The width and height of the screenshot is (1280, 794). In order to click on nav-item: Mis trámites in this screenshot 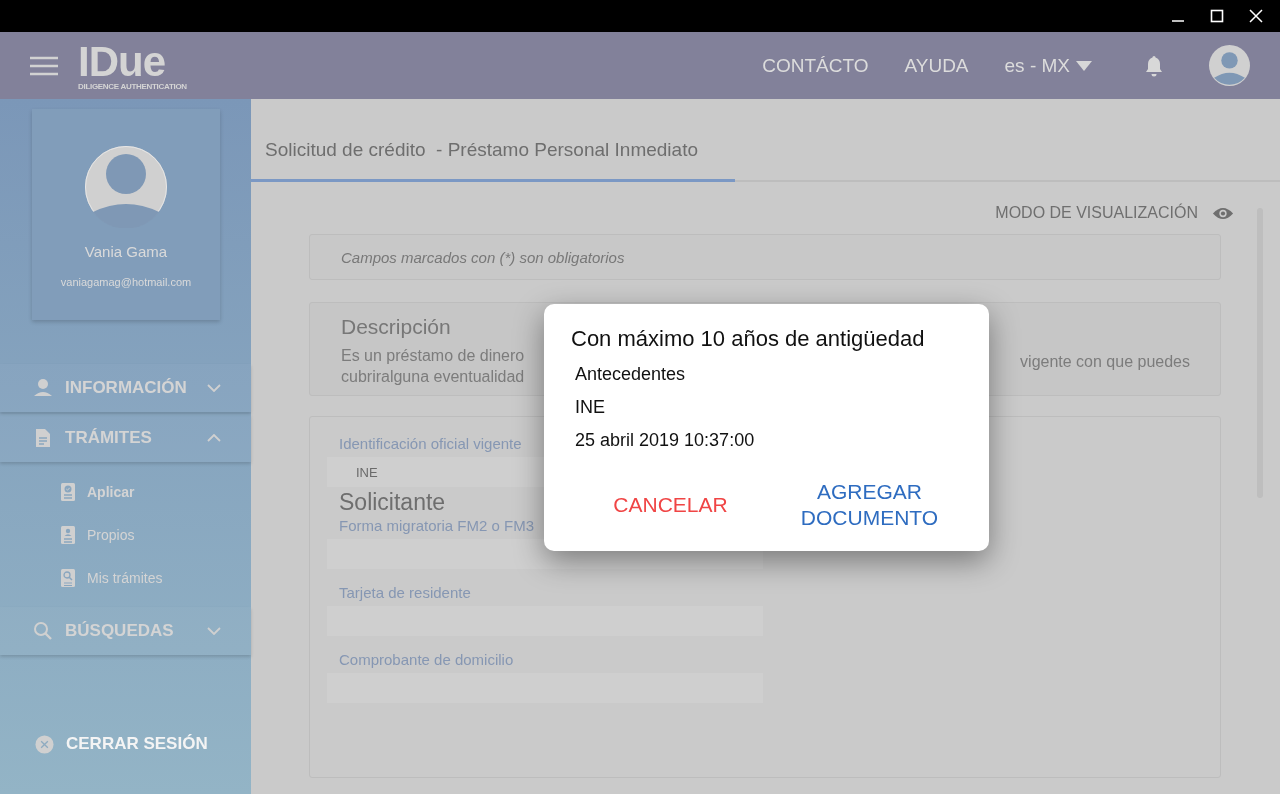, I will do `click(125, 577)`.